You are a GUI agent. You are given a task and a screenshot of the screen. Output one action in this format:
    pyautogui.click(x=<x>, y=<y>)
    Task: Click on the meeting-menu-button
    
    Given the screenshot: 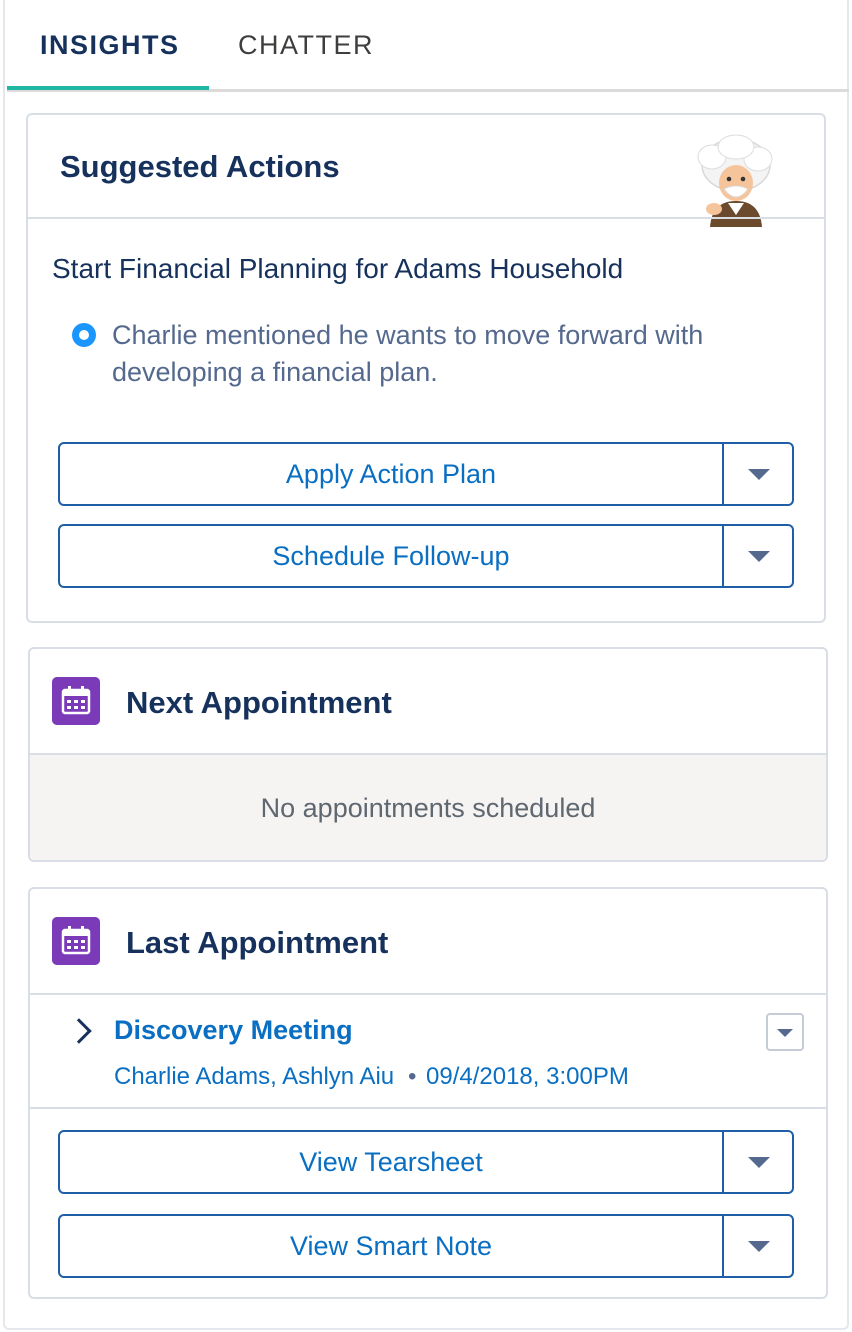 What is the action you would take?
    pyautogui.click(x=785, y=1032)
    